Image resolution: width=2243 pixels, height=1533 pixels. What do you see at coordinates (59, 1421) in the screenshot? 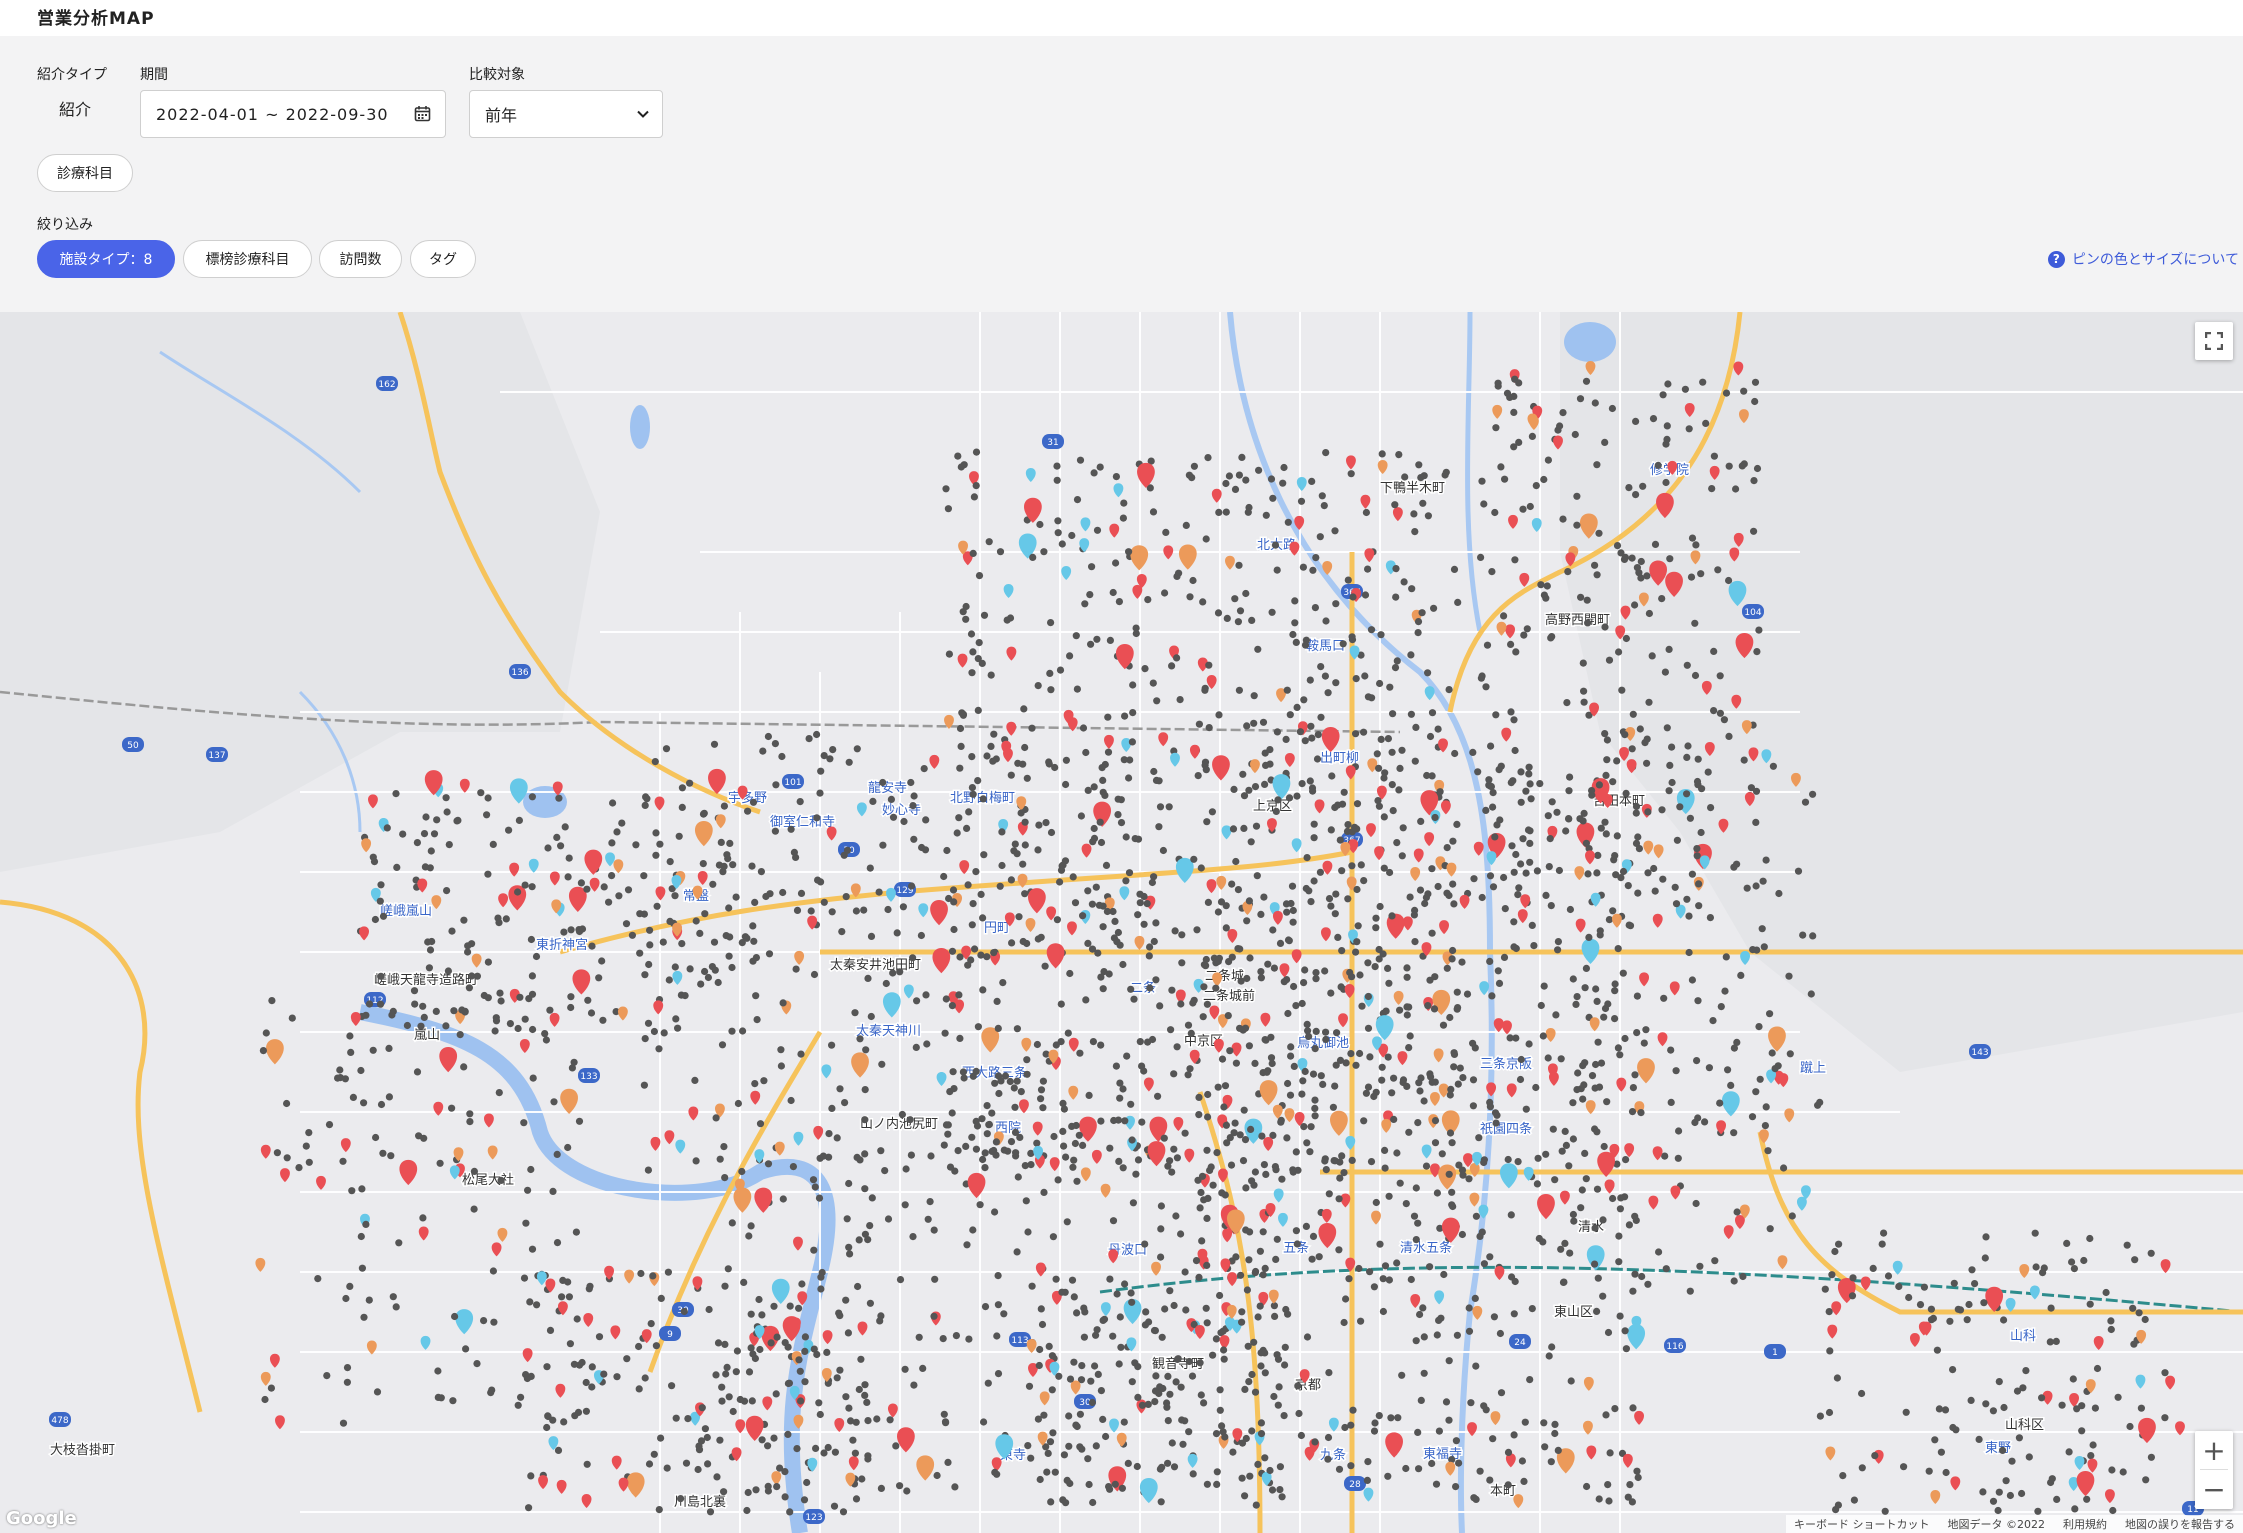
I see `svg-text: 478` at bounding box center [59, 1421].